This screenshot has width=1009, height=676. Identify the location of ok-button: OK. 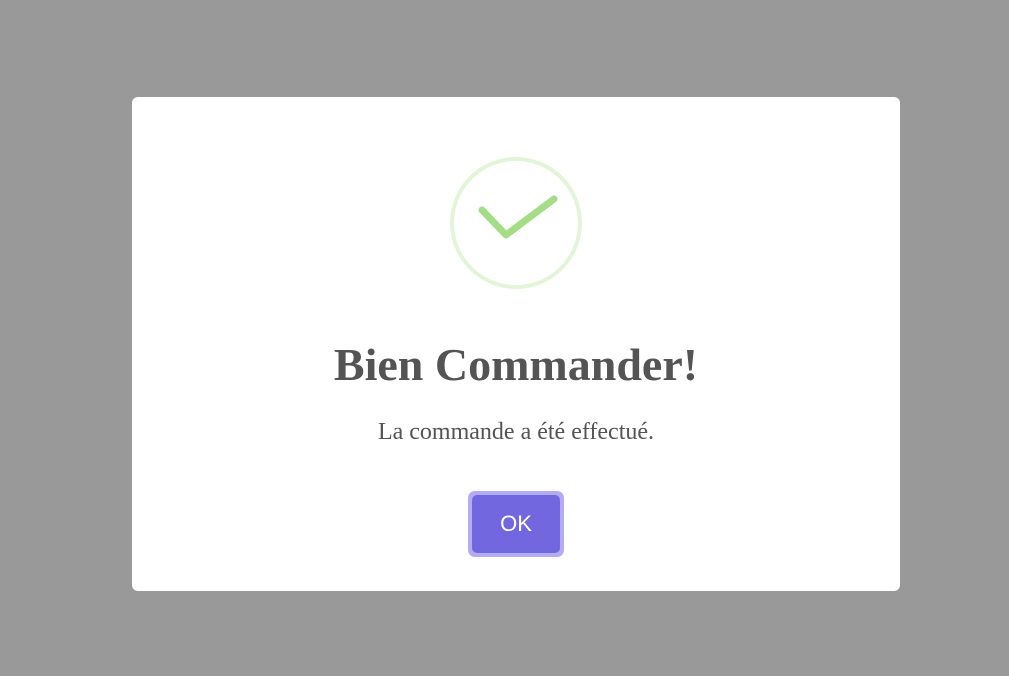
(516, 524).